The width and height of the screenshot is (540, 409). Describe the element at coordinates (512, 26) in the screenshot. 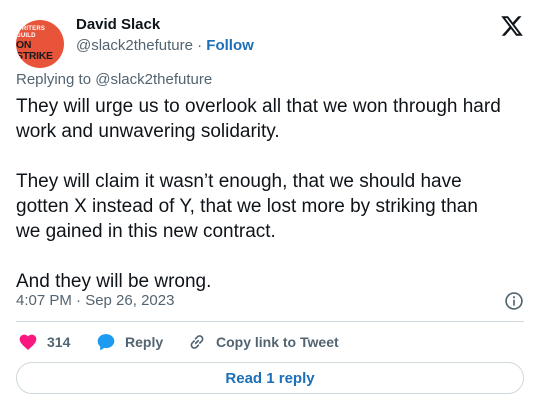

I see `x-logo-icon` at that location.